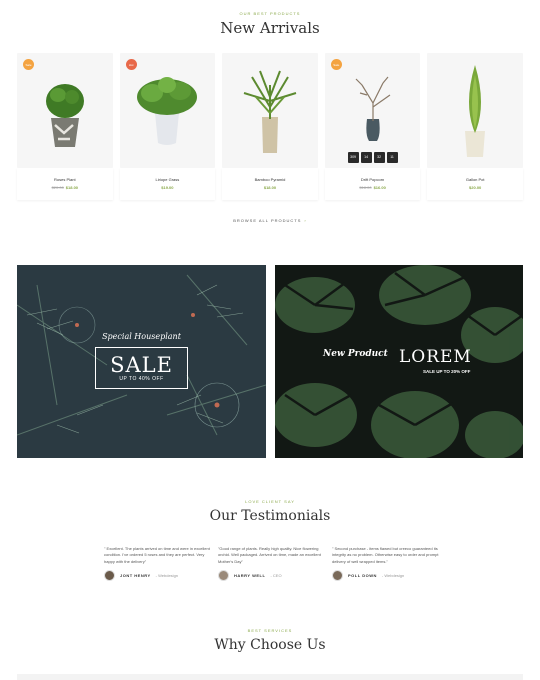  What do you see at coordinates (131, 64) in the screenshot?
I see `hot-badge: Hot` at bounding box center [131, 64].